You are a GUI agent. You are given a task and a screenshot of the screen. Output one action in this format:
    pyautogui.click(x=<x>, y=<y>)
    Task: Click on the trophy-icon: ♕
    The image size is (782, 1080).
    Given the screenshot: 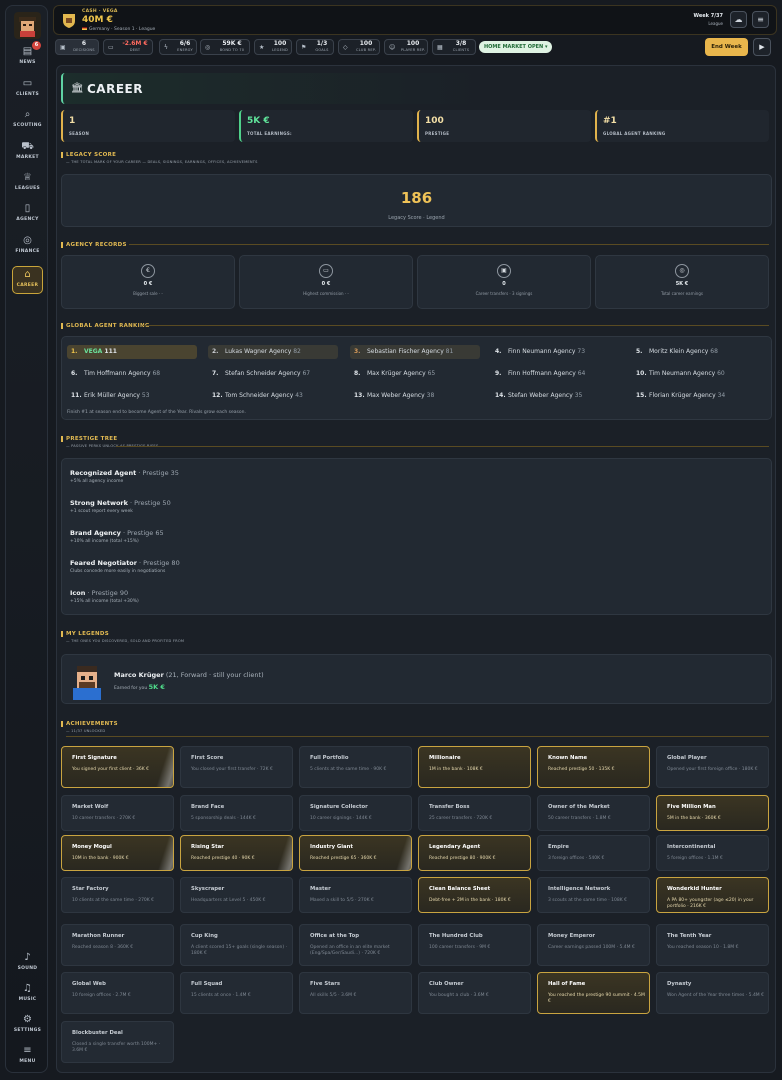 What is the action you would take?
    pyautogui.click(x=27, y=177)
    